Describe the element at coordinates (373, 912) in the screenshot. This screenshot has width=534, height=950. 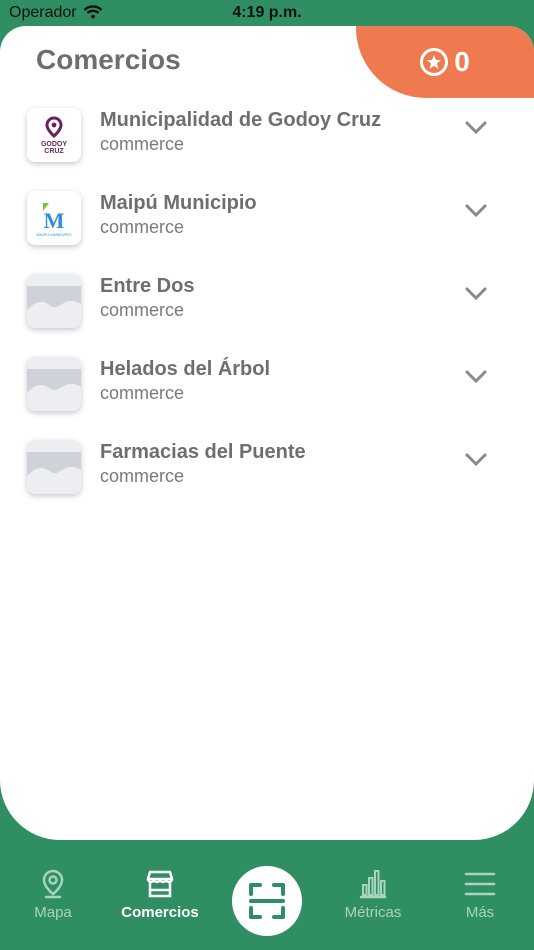
I see `tab-metrics-label: Métricas` at that location.